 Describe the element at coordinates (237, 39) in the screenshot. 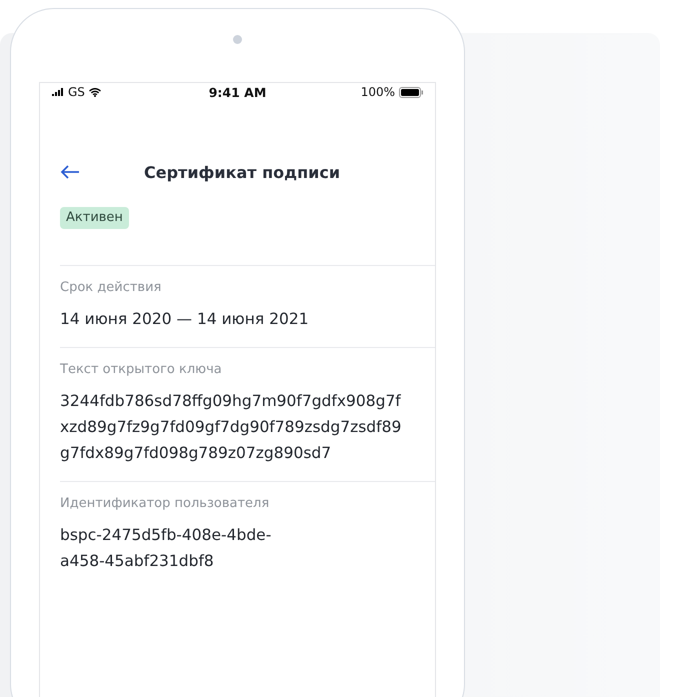

I see `camera-dot` at that location.